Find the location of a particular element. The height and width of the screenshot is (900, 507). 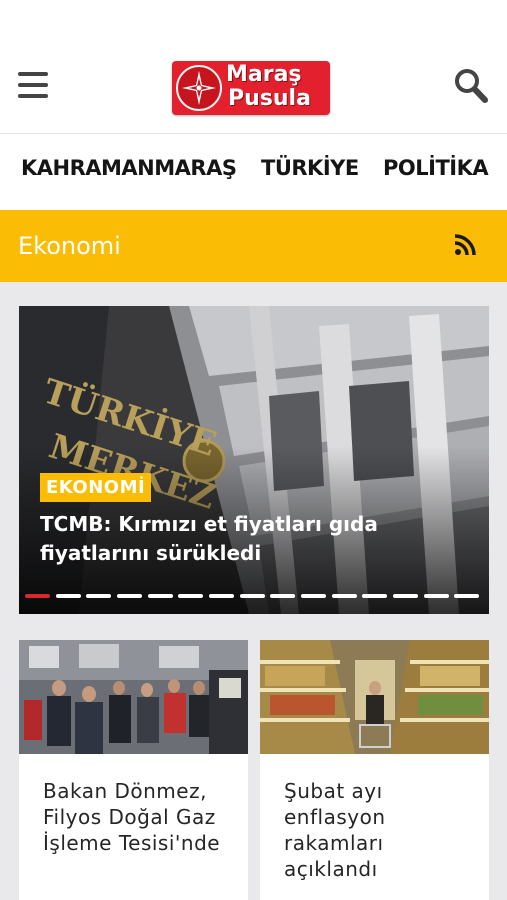

section-title: Ekonomi is located at coordinates (69, 246).